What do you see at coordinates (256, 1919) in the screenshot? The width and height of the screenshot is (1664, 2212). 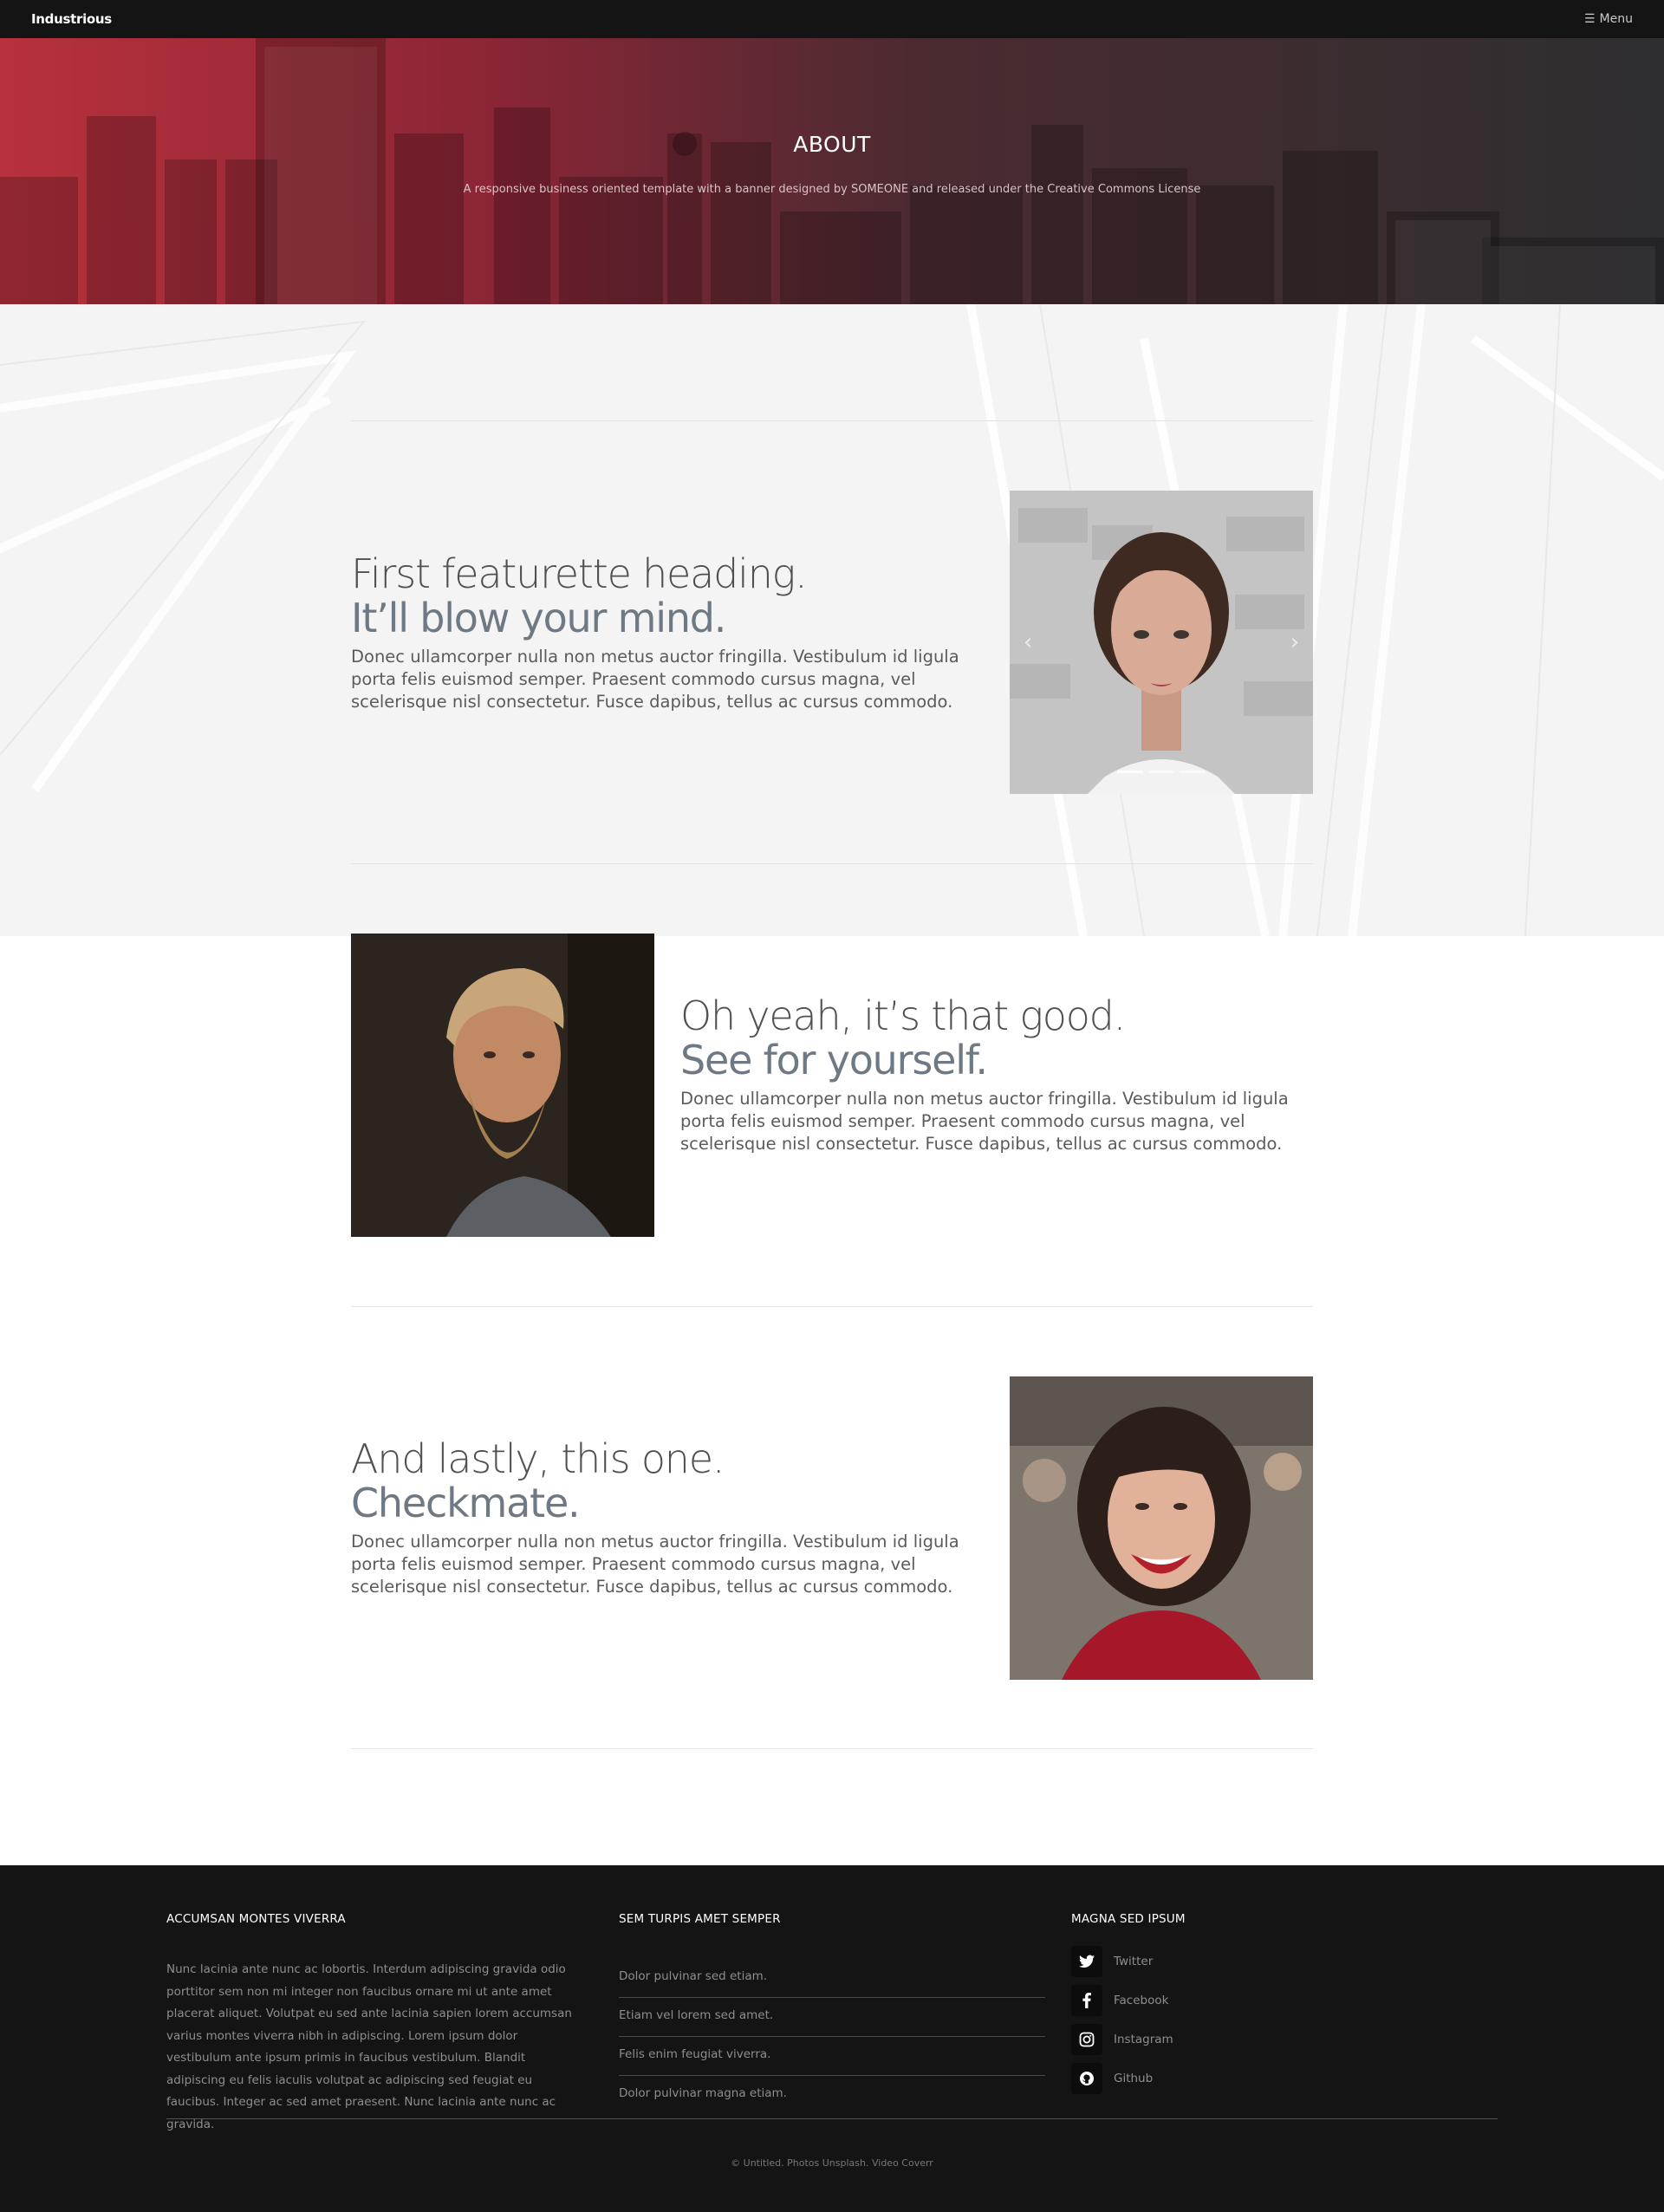 I see `footer-heading: ACCUMSAN MONTES VIVERRA` at bounding box center [256, 1919].